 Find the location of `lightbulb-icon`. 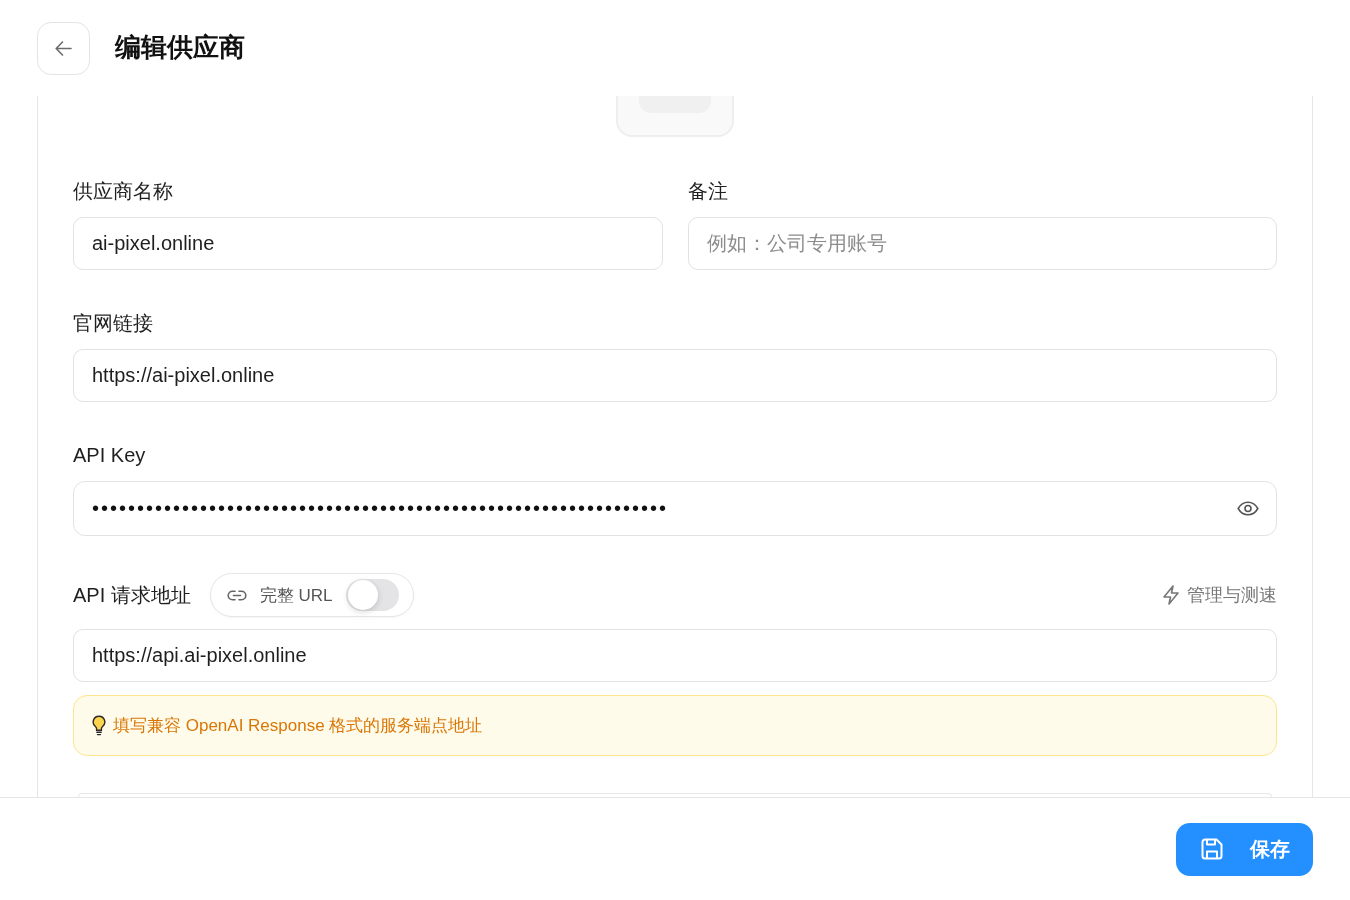

lightbulb-icon is located at coordinates (99, 725).